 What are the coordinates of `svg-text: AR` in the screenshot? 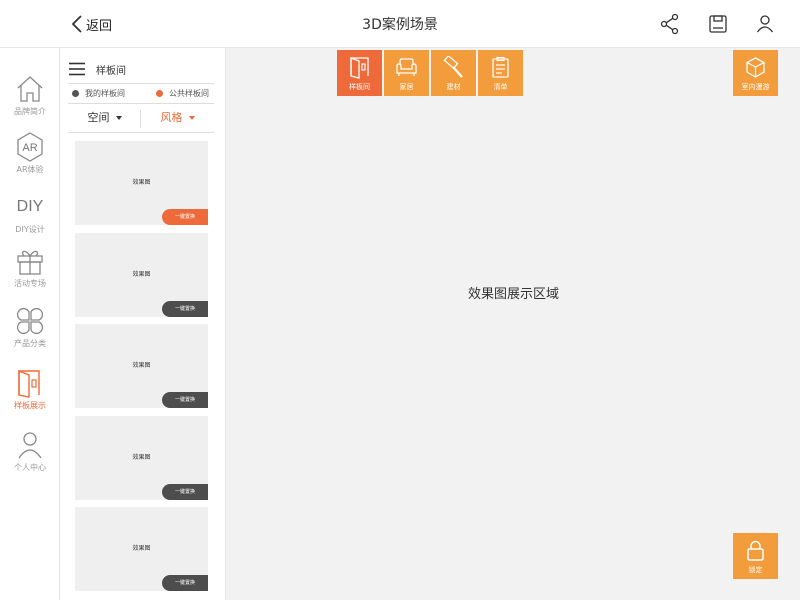 It's located at (29, 148).